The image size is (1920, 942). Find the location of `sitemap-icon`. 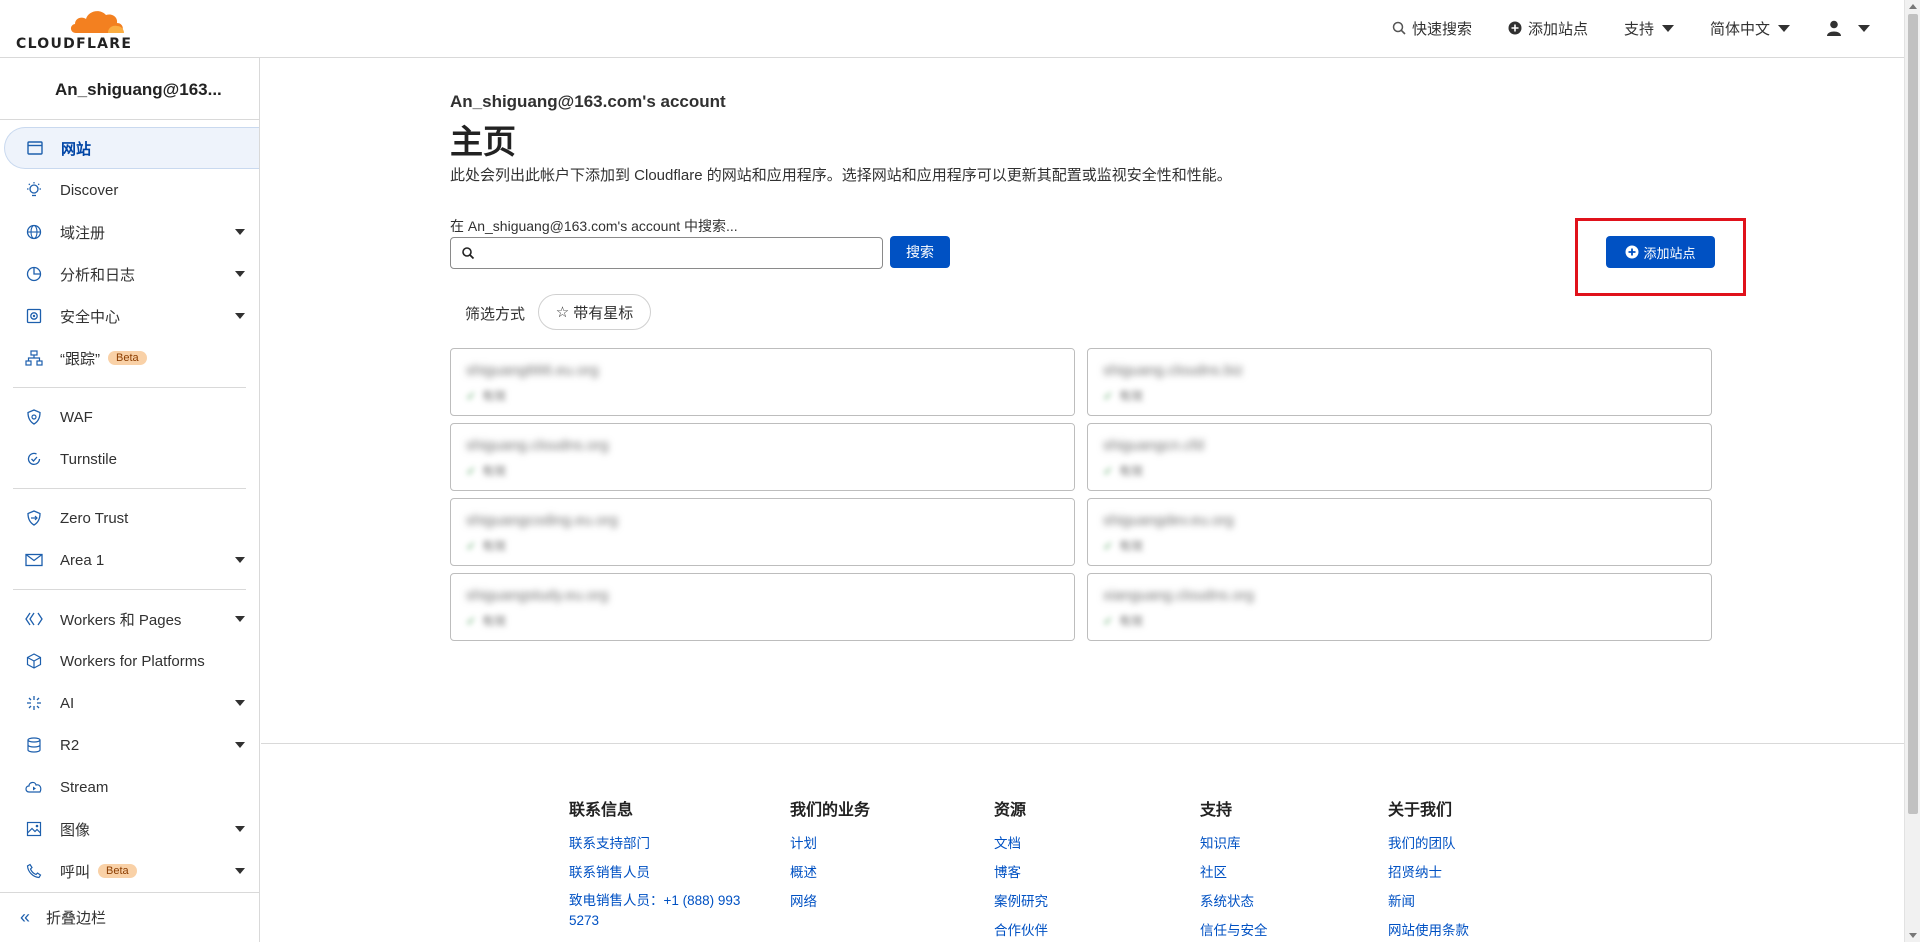

sitemap-icon is located at coordinates (34, 358).